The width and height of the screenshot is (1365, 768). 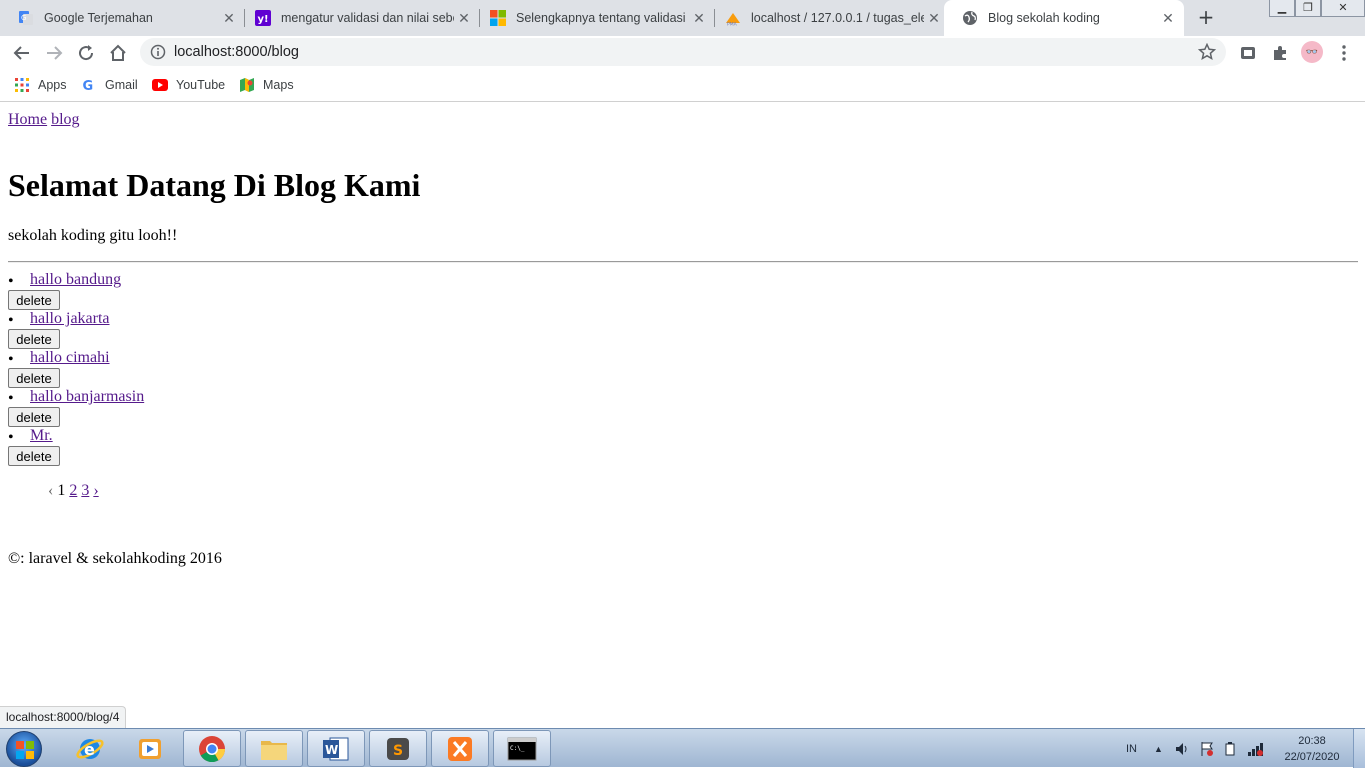 I want to click on youtube-icon, so click(x=160, y=85).